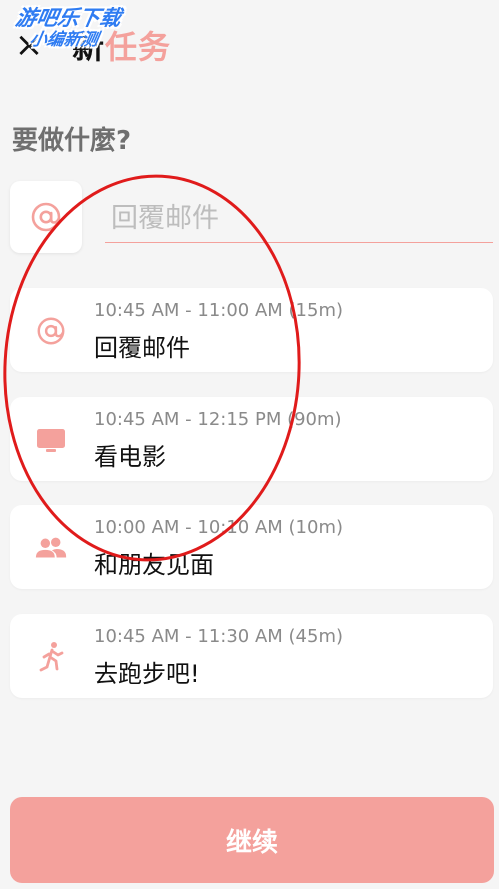 The height and width of the screenshot is (889, 499). Describe the element at coordinates (138, 47) in the screenshot. I see `page-title-part2: 任务` at that location.